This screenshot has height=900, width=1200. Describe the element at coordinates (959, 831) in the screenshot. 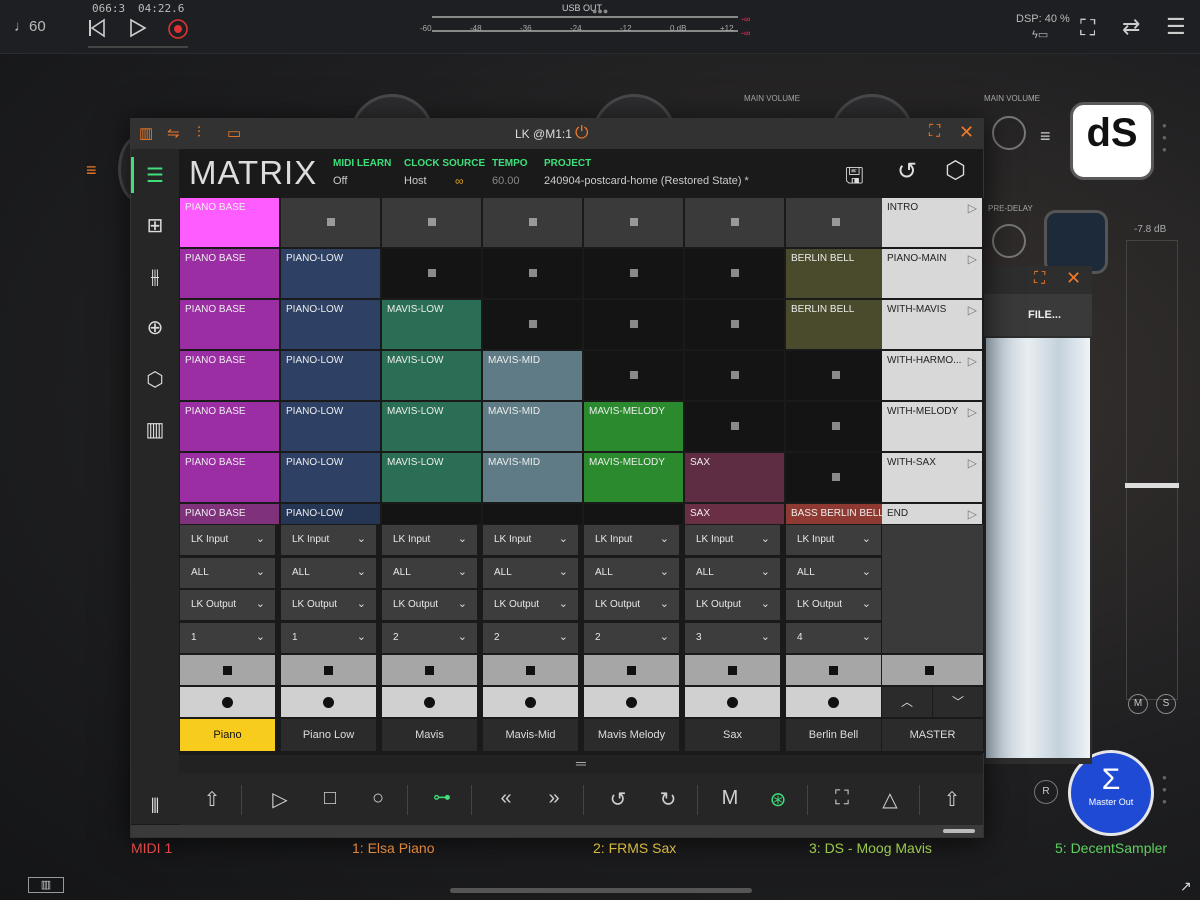

I see `window-resize-grip` at that location.